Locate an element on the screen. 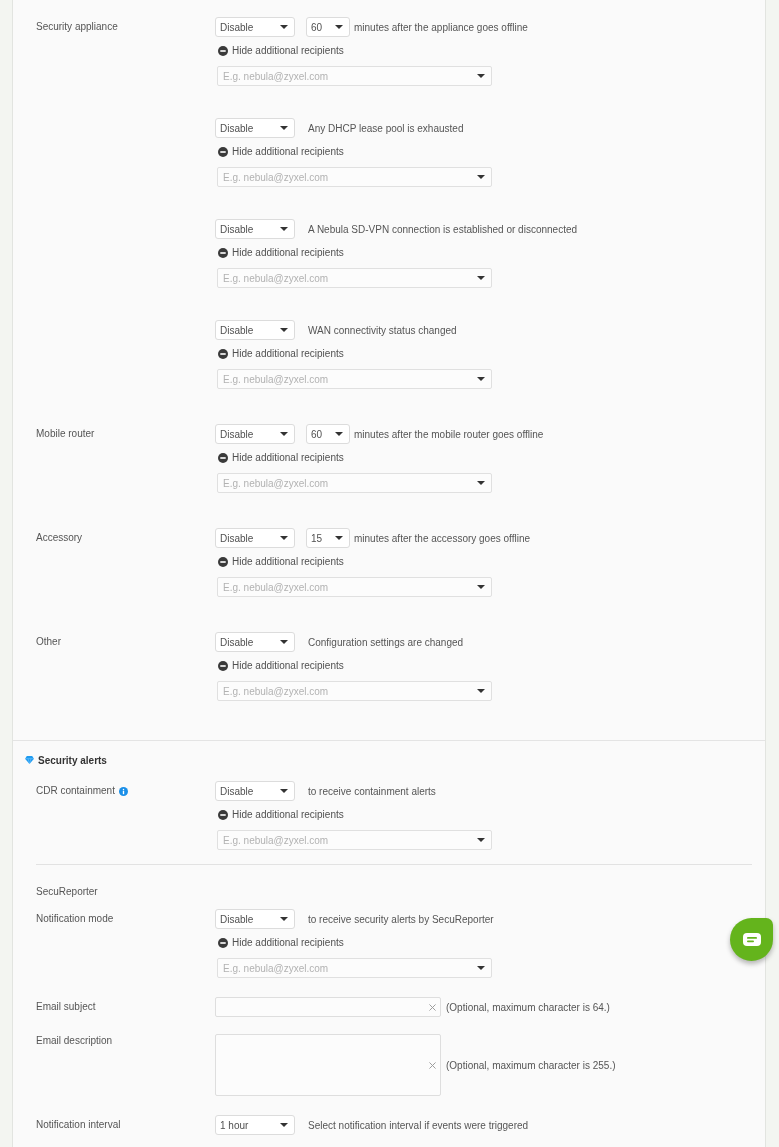  event-description: to receive security alerts by SecuReporter is located at coordinates (401, 919).